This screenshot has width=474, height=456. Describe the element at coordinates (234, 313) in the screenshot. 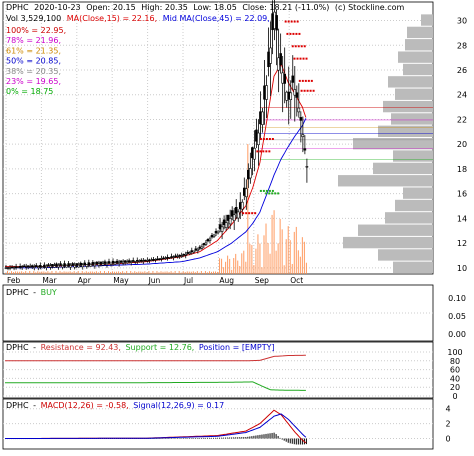

I see `buy-signal-panel: DPHC - BUY 0.100.050.00` at that location.